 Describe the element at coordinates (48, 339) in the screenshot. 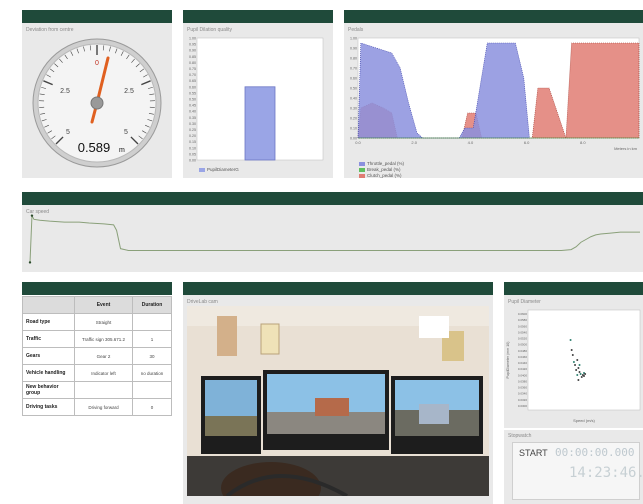

I see `row-label: Traffic` at that location.